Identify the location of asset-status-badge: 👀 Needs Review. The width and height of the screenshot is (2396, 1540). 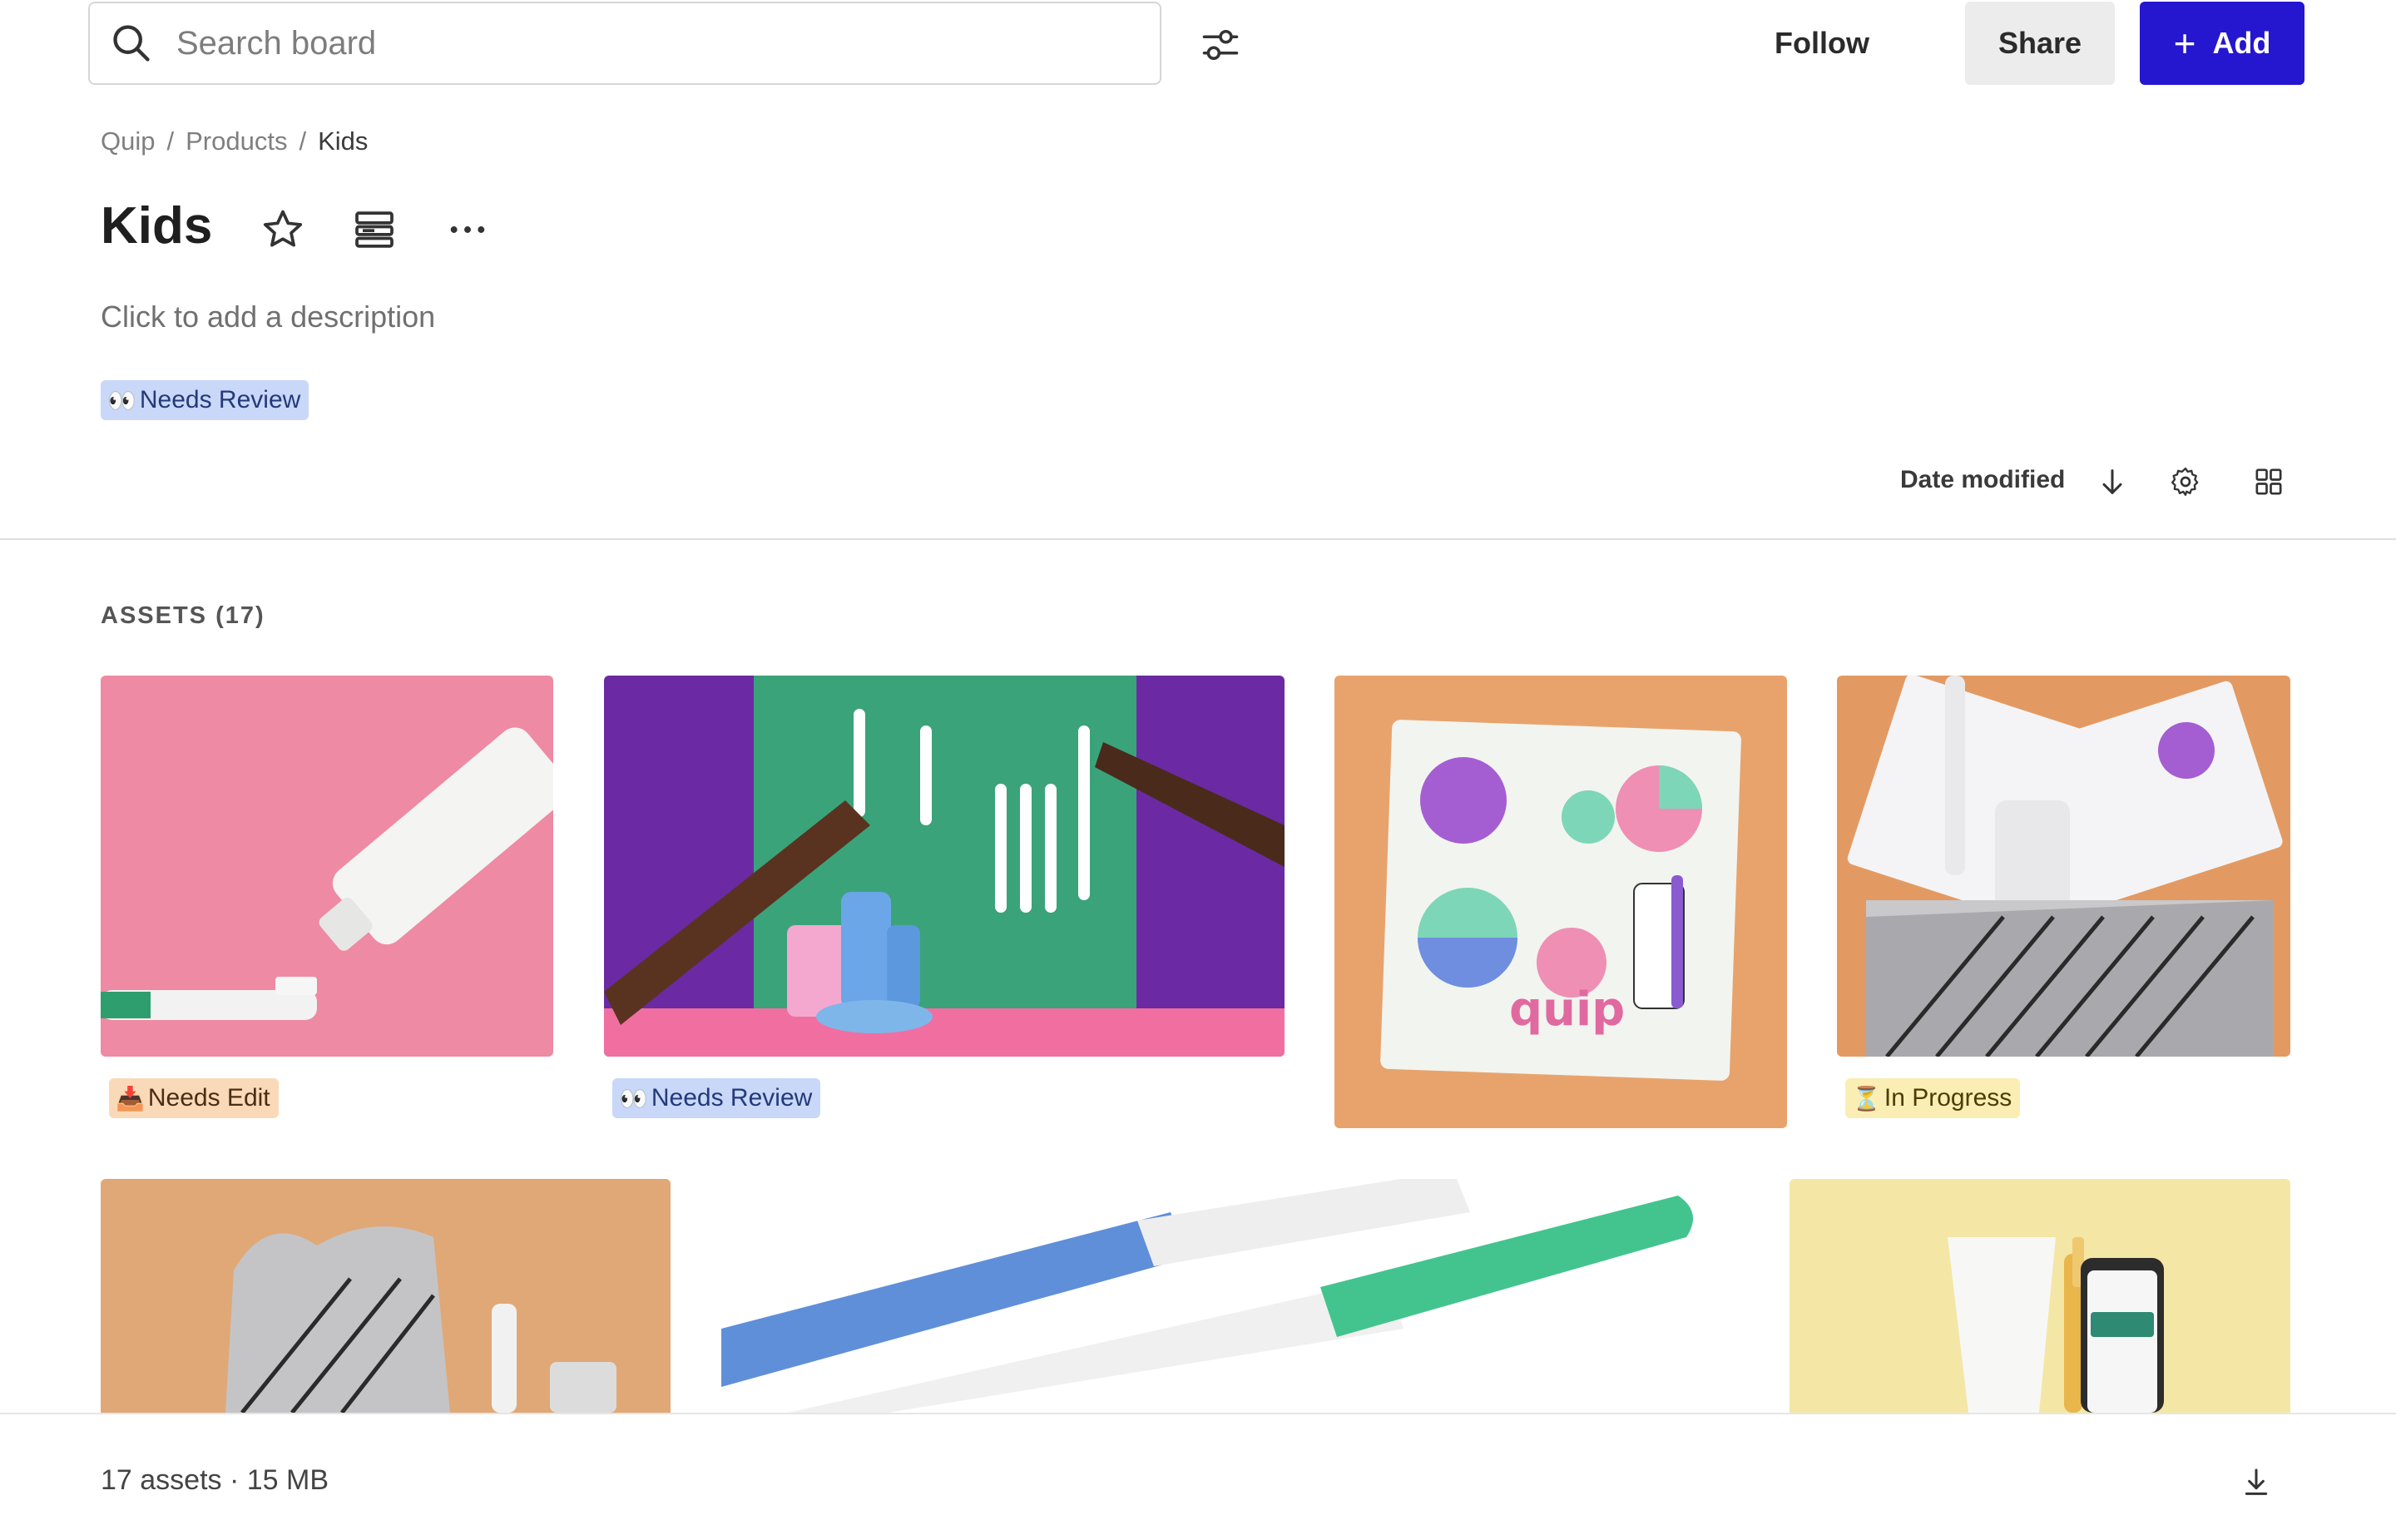
(717, 1098).